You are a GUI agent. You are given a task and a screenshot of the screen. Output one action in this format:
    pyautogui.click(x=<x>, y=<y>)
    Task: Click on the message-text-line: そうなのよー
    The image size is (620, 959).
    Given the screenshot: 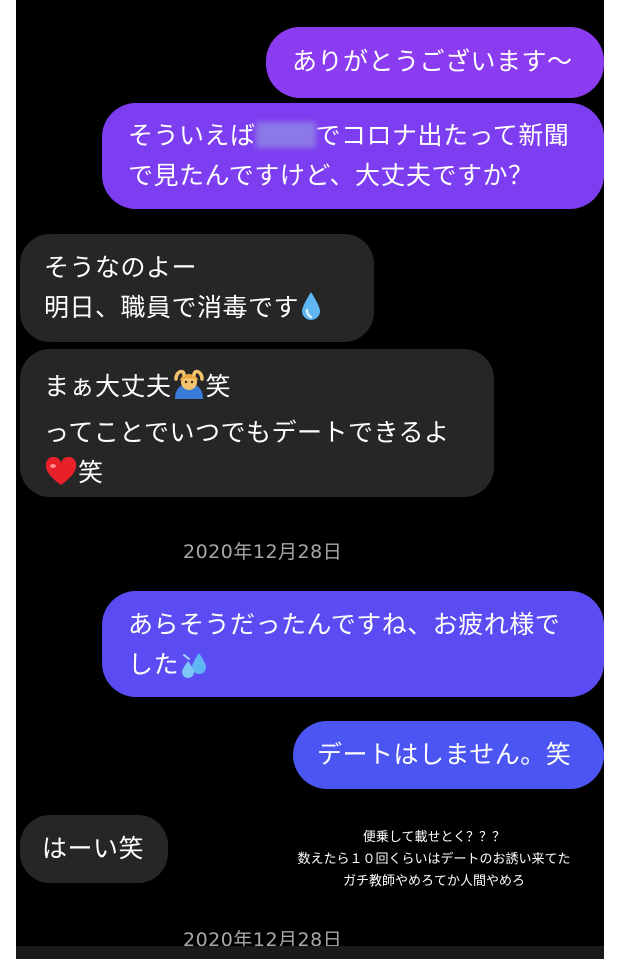 What is the action you would take?
    pyautogui.click(x=121, y=267)
    